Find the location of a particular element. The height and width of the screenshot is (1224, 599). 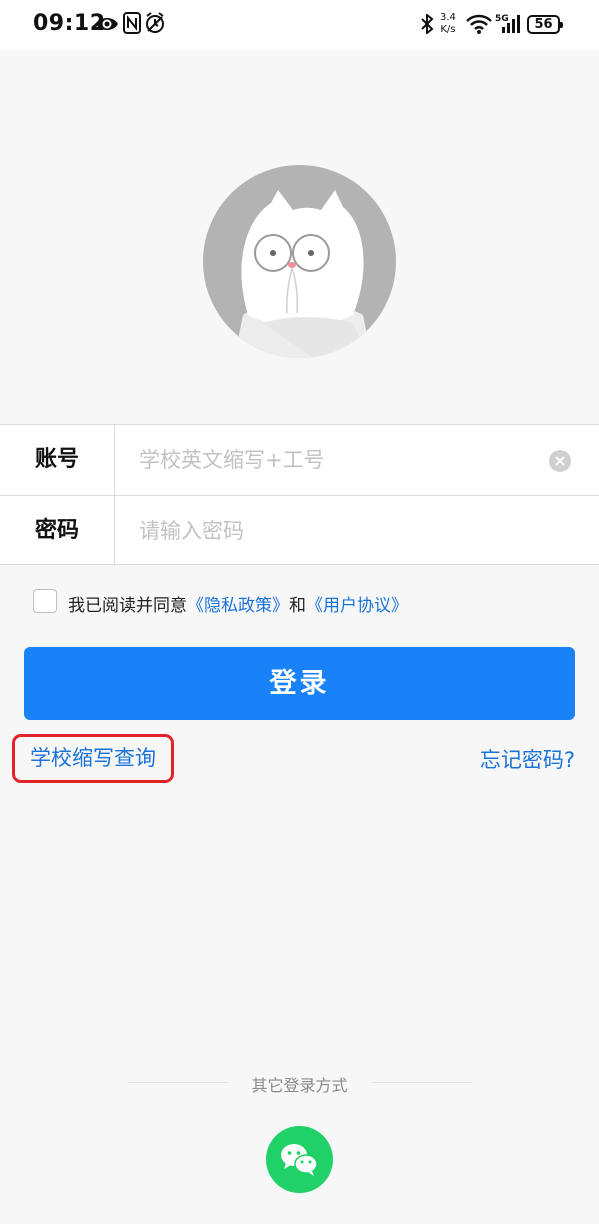

nfc-icon is located at coordinates (132, 23).